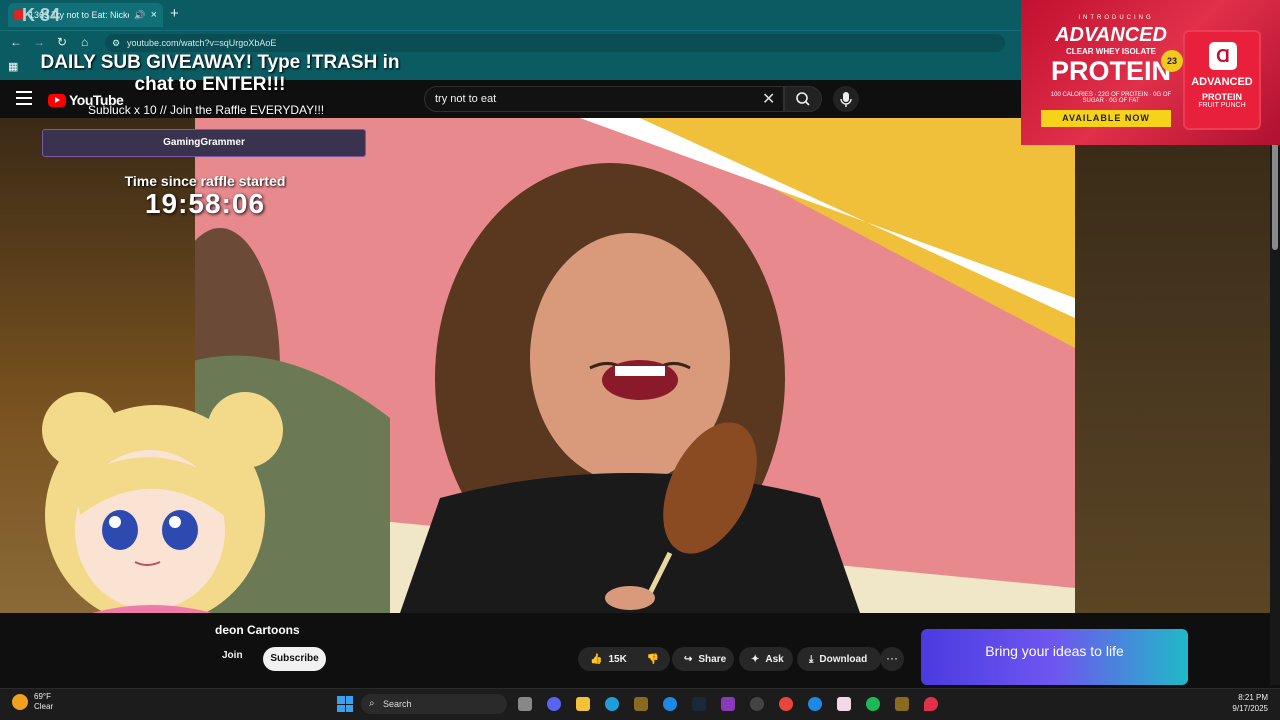 The height and width of the screenshot is (720, 1280). I want to click on speaker-icon: 🔊, so click(139, 15).